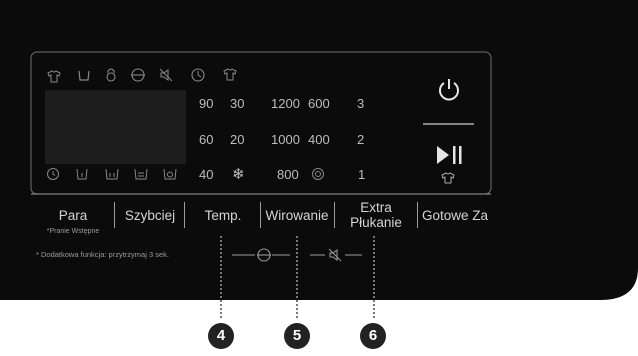 This screenshot has width=638, height=356. Describe the element at coordinates (376, 207) in the screenshot. I see `extra-label: Extra` at that location.